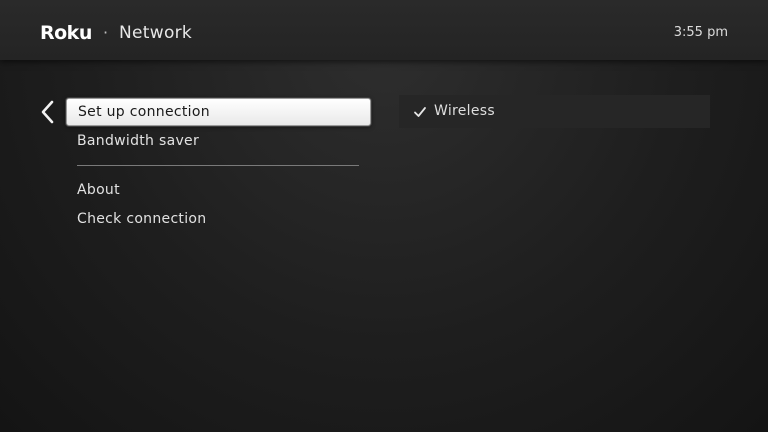 The height and width of the screenshot is (432, 768). I want to click on checkmark-icon, so click(420, 112).